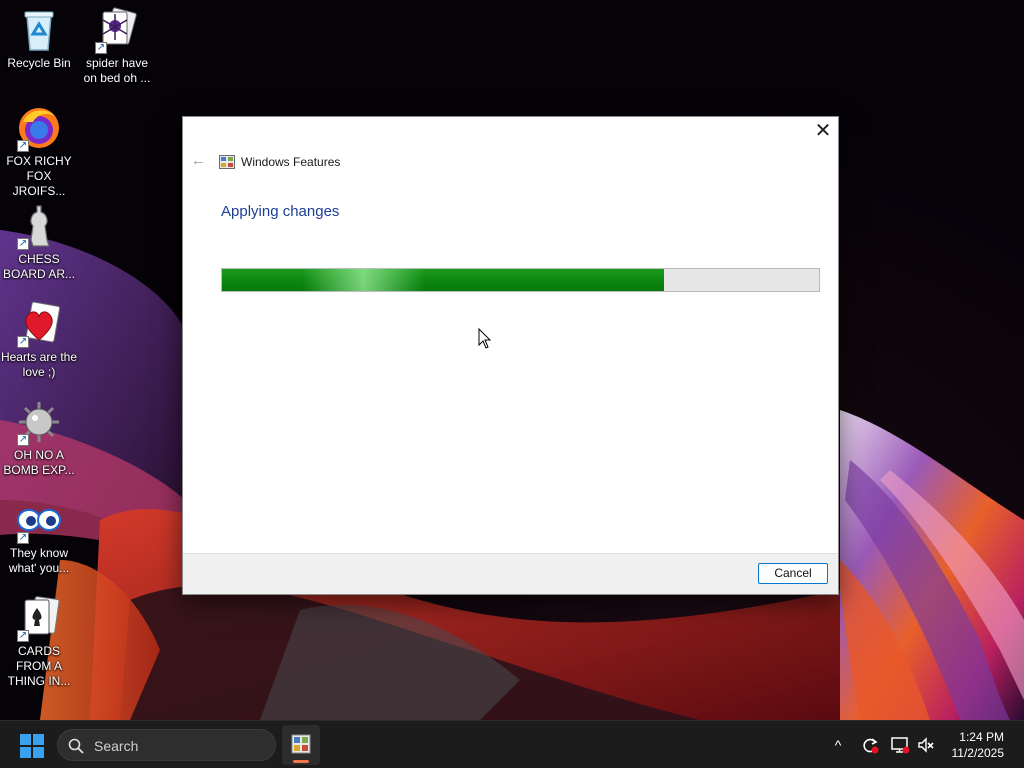  What do you see at coordinates (280, 211) in the screenshot?
I see `applying-changes-heading: Applying changes` at bounding box center [280, 211].